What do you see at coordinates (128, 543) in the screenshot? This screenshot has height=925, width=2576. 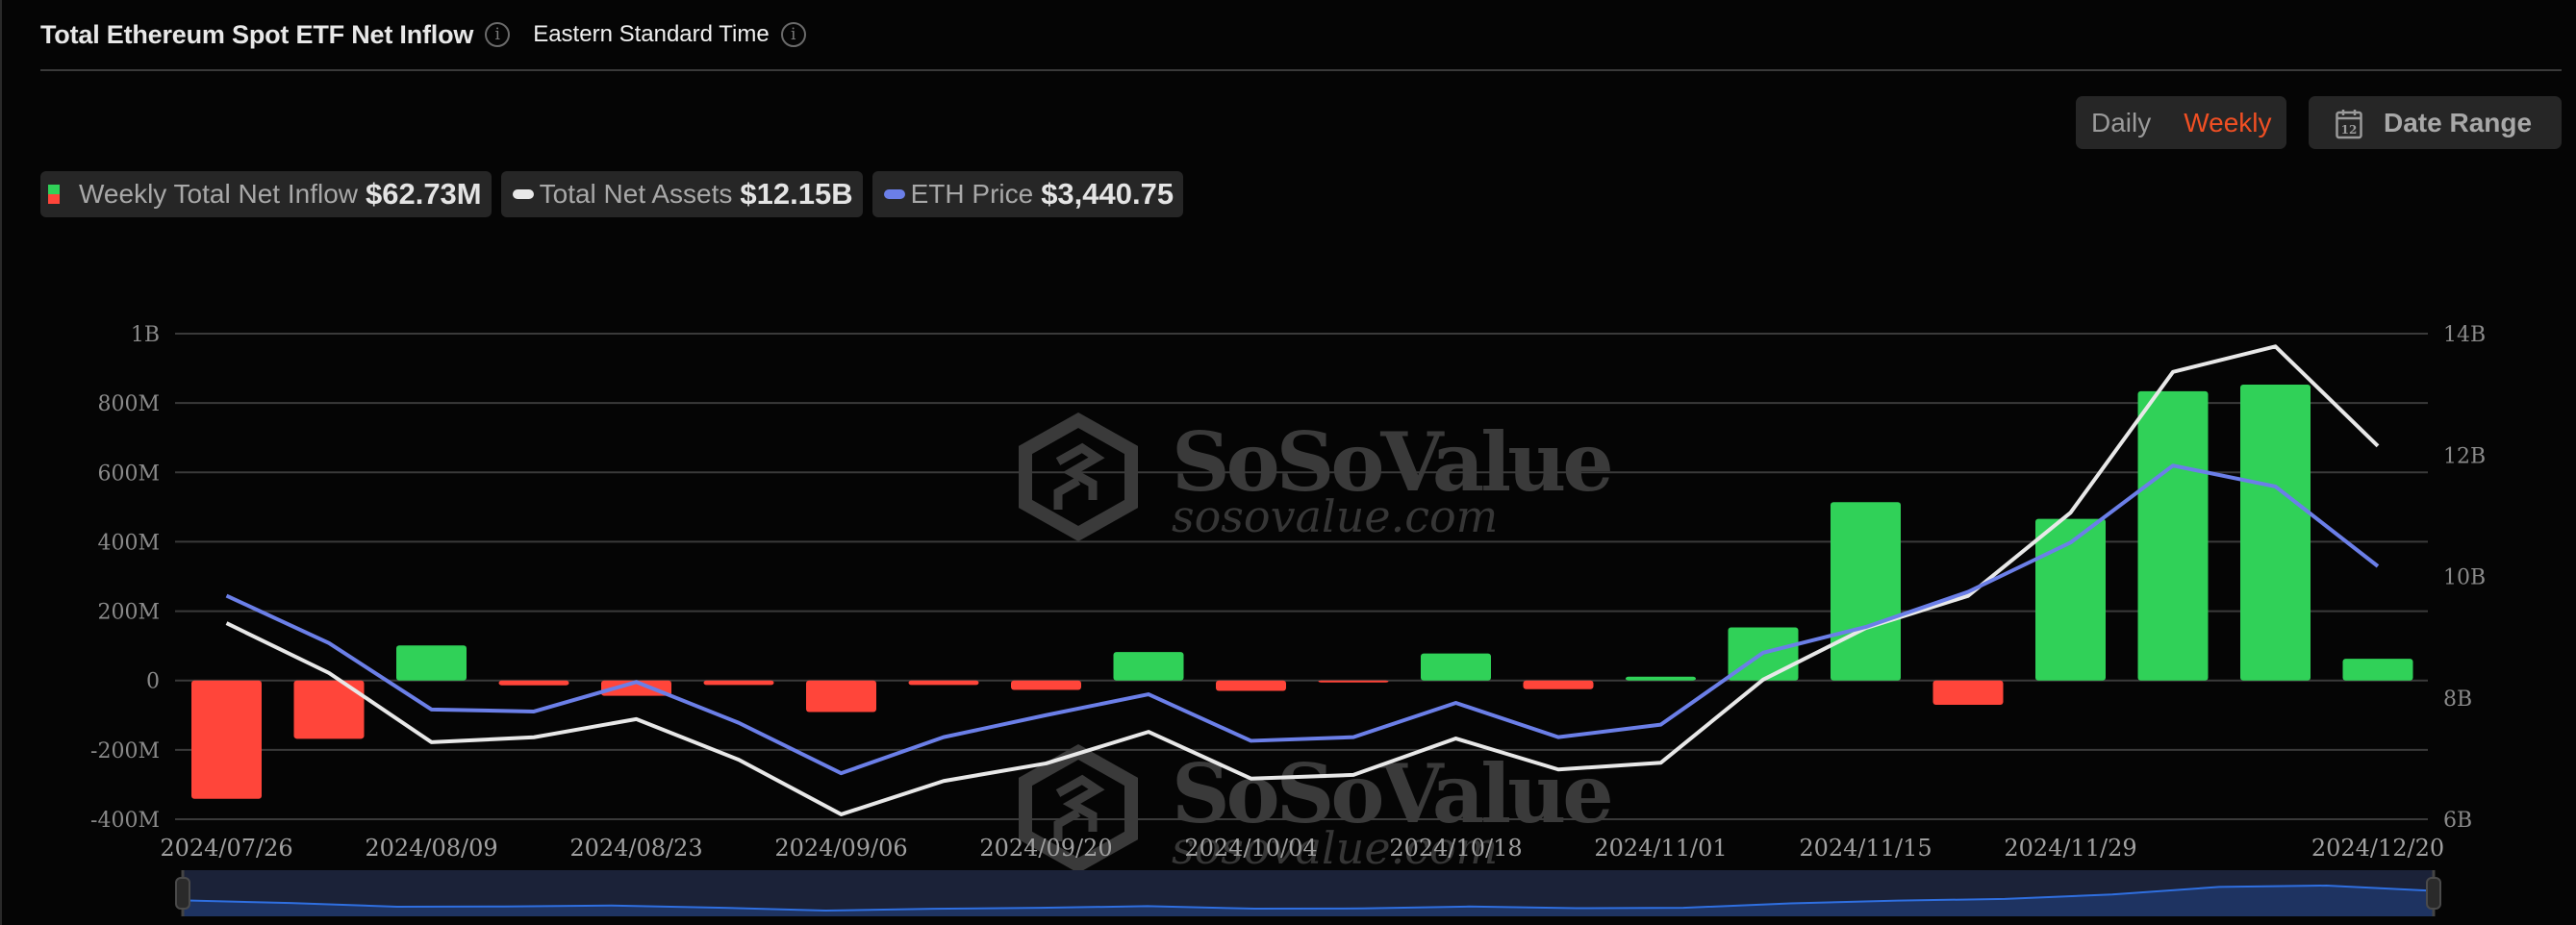 I see `y-left-tick-label: 400M` at bounding box center [128, 543].